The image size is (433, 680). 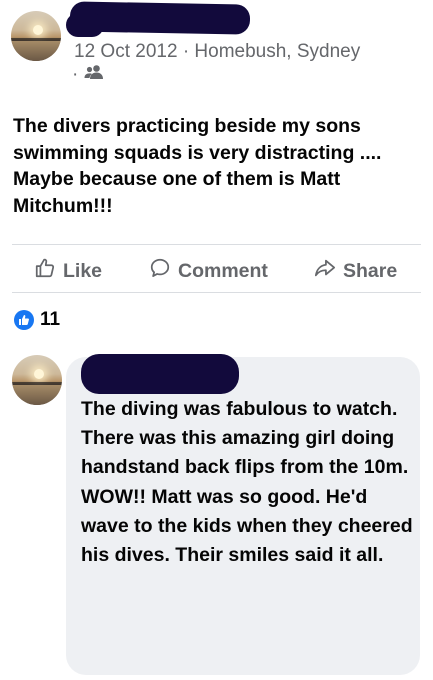 I want to click on post-author-avatar, so click(x=36, y=36).